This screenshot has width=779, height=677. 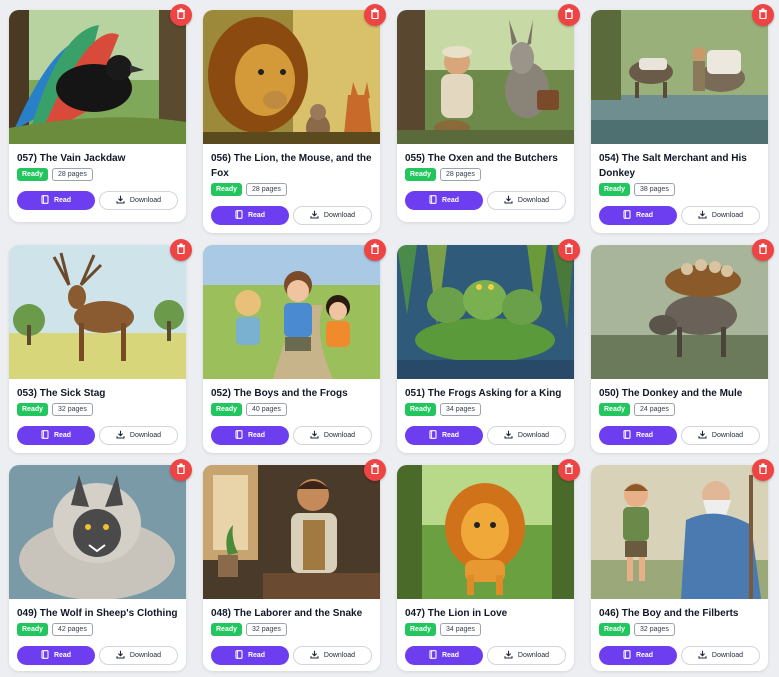 What do you see at coordinates (669, 613) in the screenshot?
I see `book-title: 046) The Boy and the Filberts` at bounding box center [669, 613].